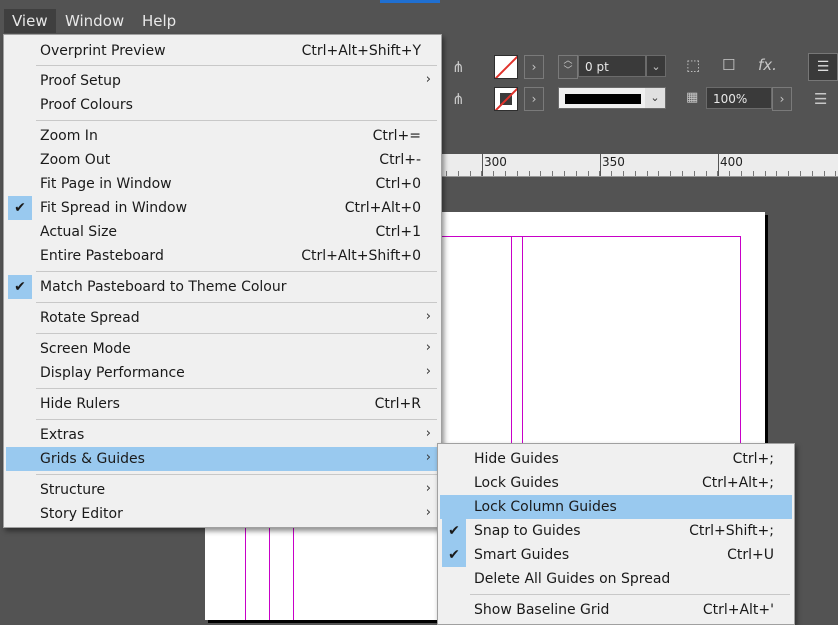 The width and height of the screenshot is (838, 625). Describe the element at coordinates (612, 98) in the screenshot. I see `stroke-type-dropdown: ⌄` at that location.